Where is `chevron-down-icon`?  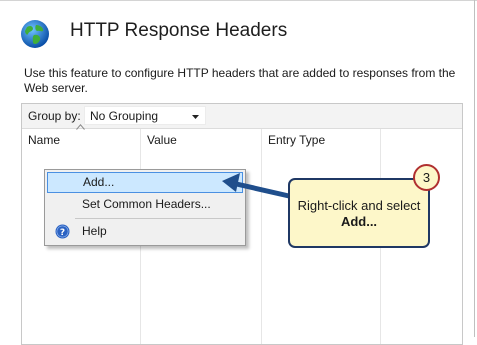
chevron-down-icon is located at coordinates (195, 117).